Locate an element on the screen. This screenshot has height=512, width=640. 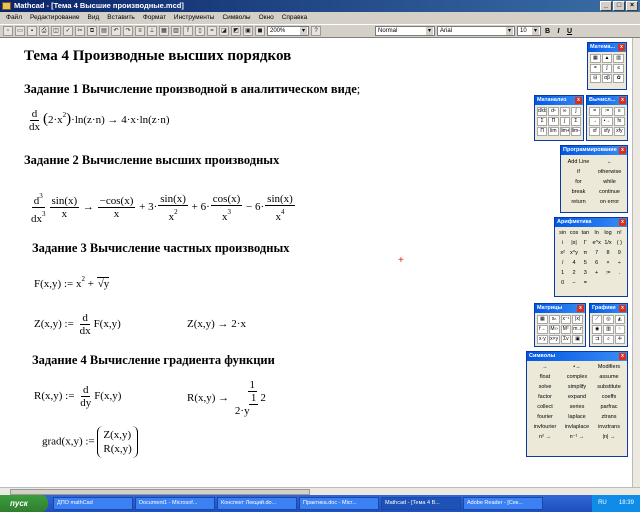
taskbar-item: ДПО mathCad is located at coordinates (93, 503).